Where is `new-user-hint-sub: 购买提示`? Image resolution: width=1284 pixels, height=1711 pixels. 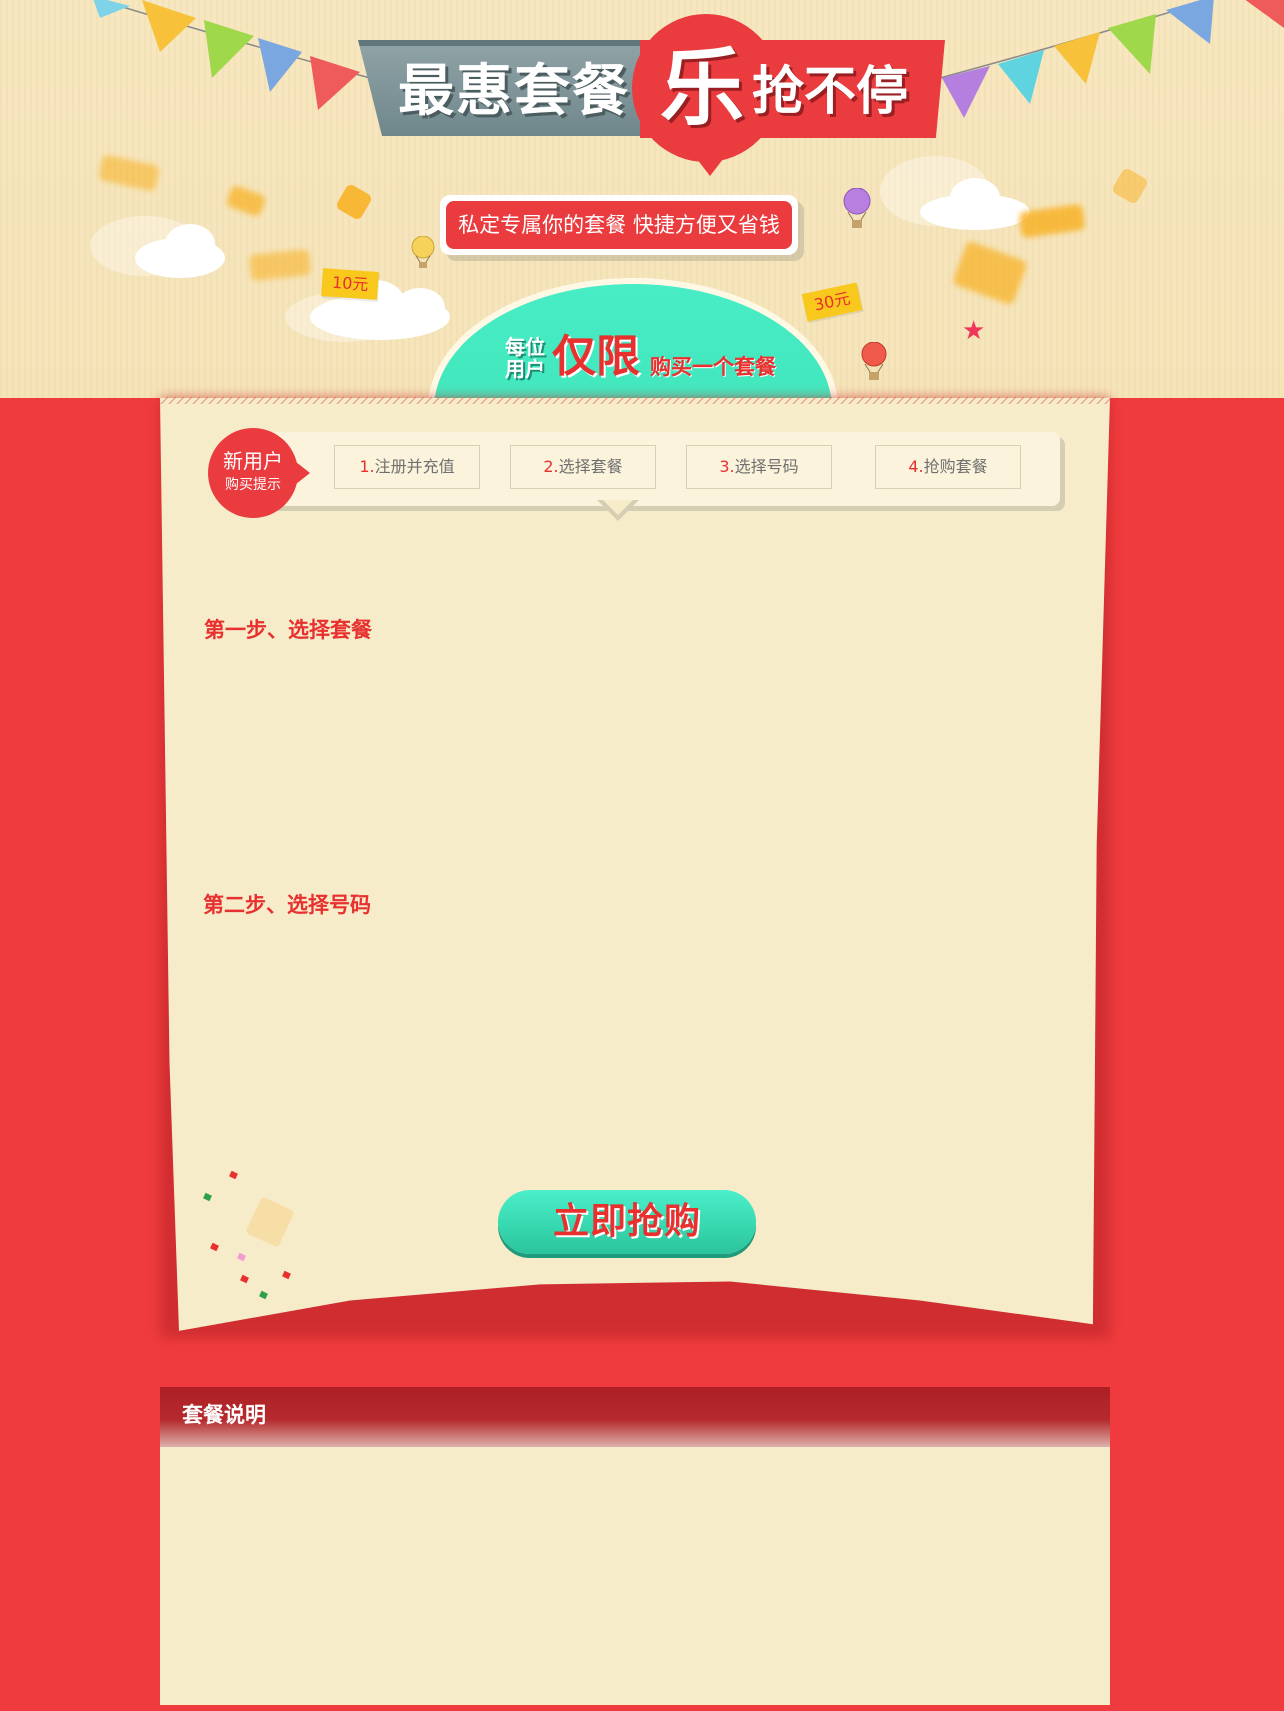 new-user-hint-sub: 购买提示 is located at coordinates (253, 485).